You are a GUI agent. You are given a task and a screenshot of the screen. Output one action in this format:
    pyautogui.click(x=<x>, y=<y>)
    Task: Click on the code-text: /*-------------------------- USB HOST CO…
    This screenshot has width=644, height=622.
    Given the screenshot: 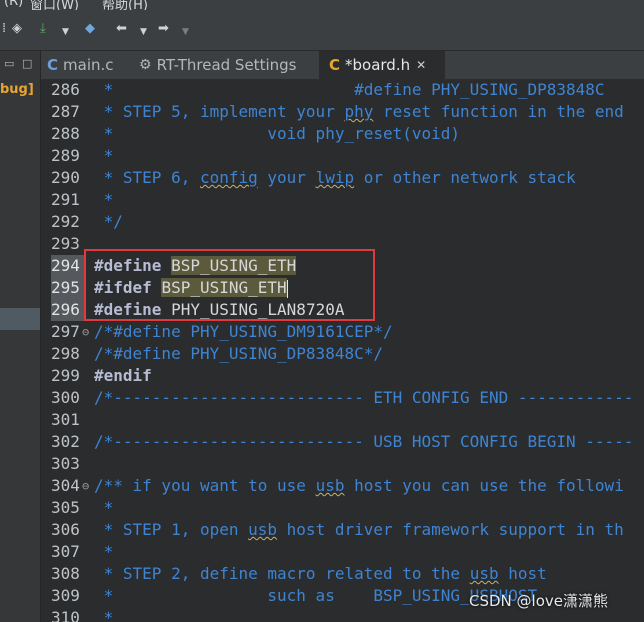 What is the action you would take?
    pyautogui.click(x=364, y=441)
    